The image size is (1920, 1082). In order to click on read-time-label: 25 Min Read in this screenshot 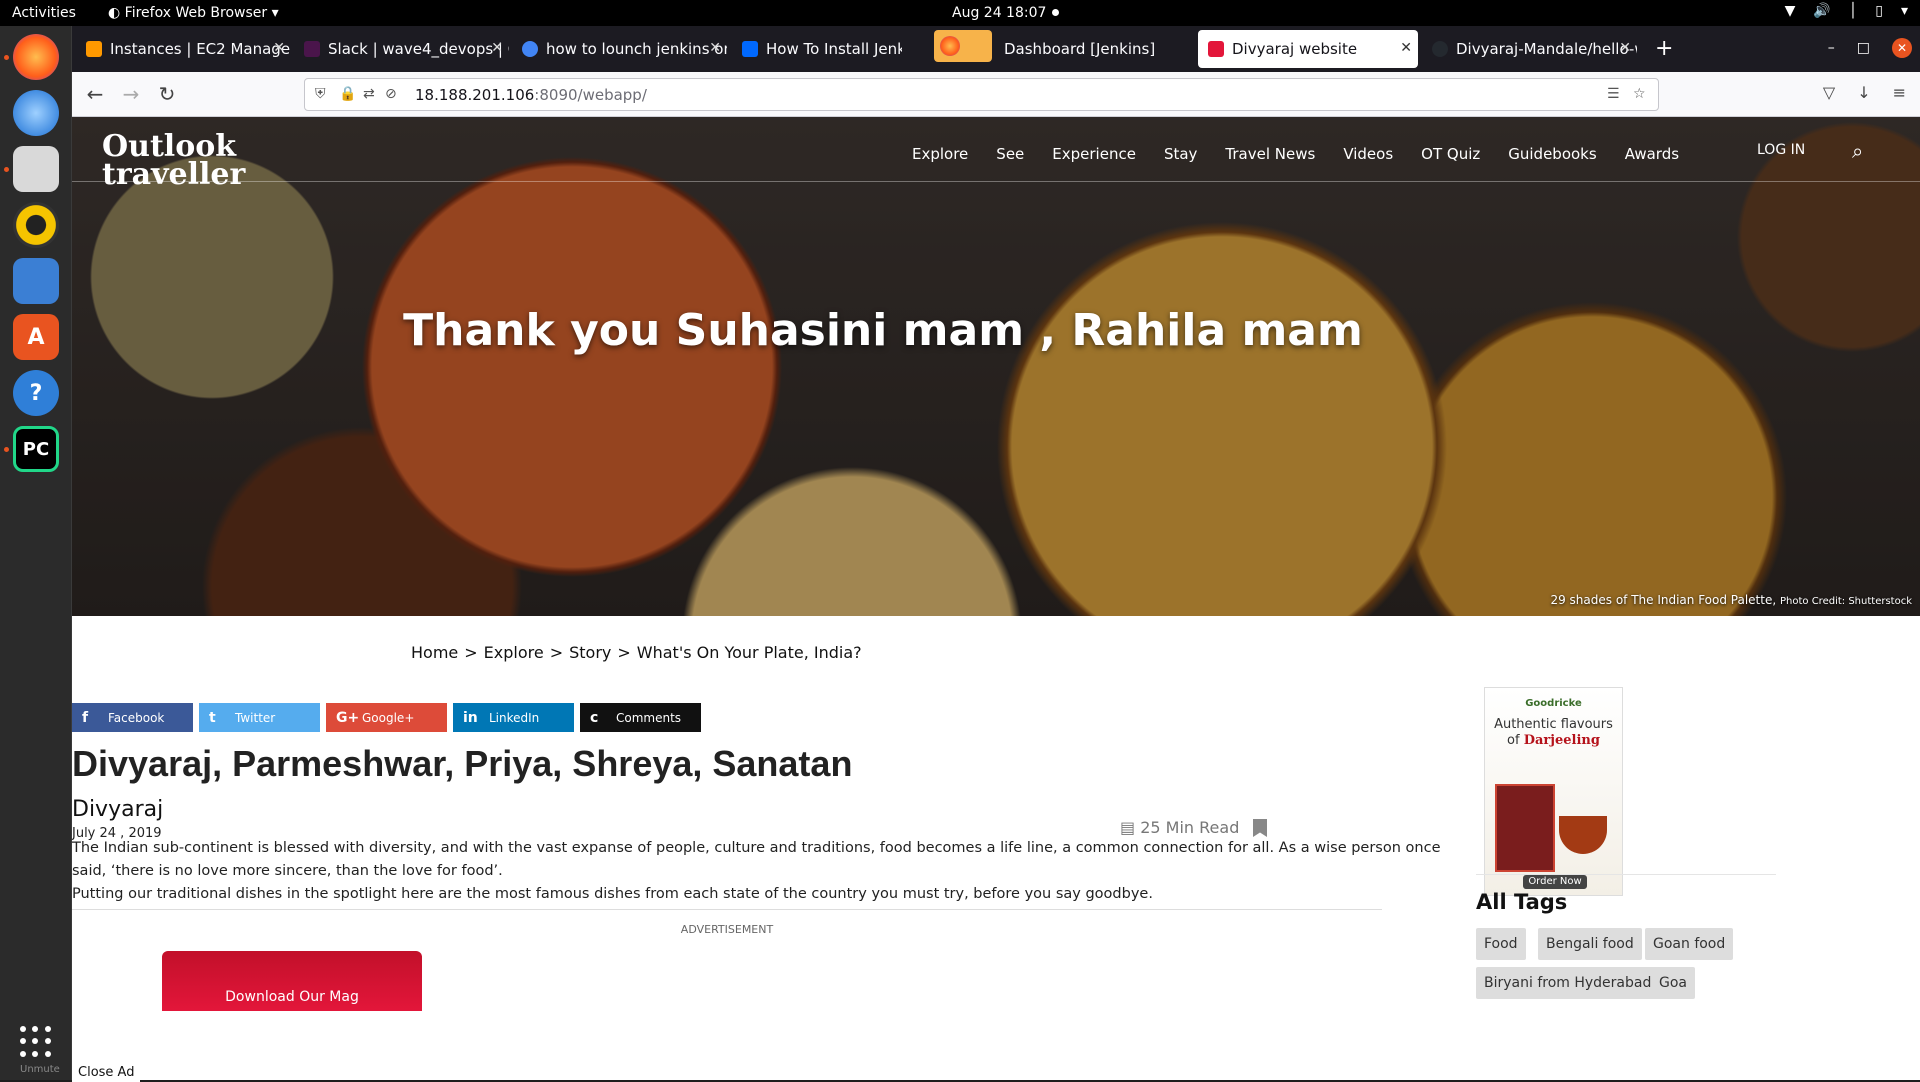, I will do `click(1190, 827)`.